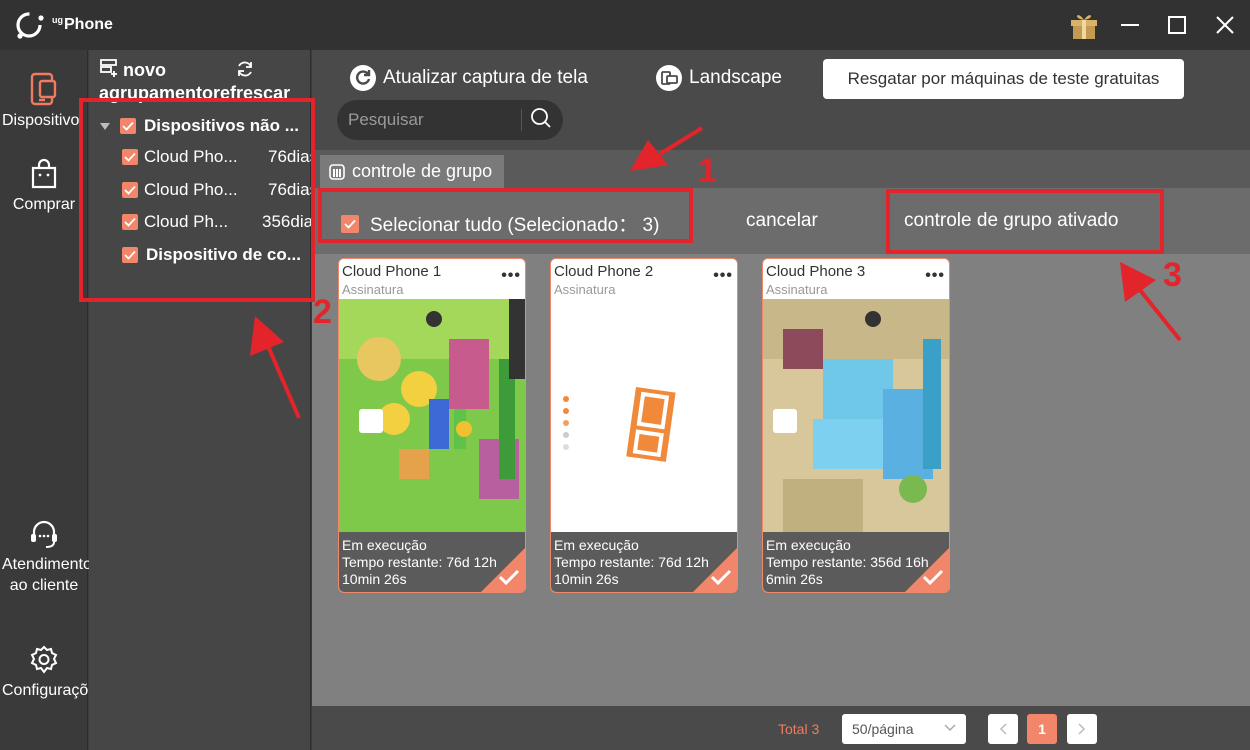  I want to click on tab-bar: controle de grupo, so click(781, 169).